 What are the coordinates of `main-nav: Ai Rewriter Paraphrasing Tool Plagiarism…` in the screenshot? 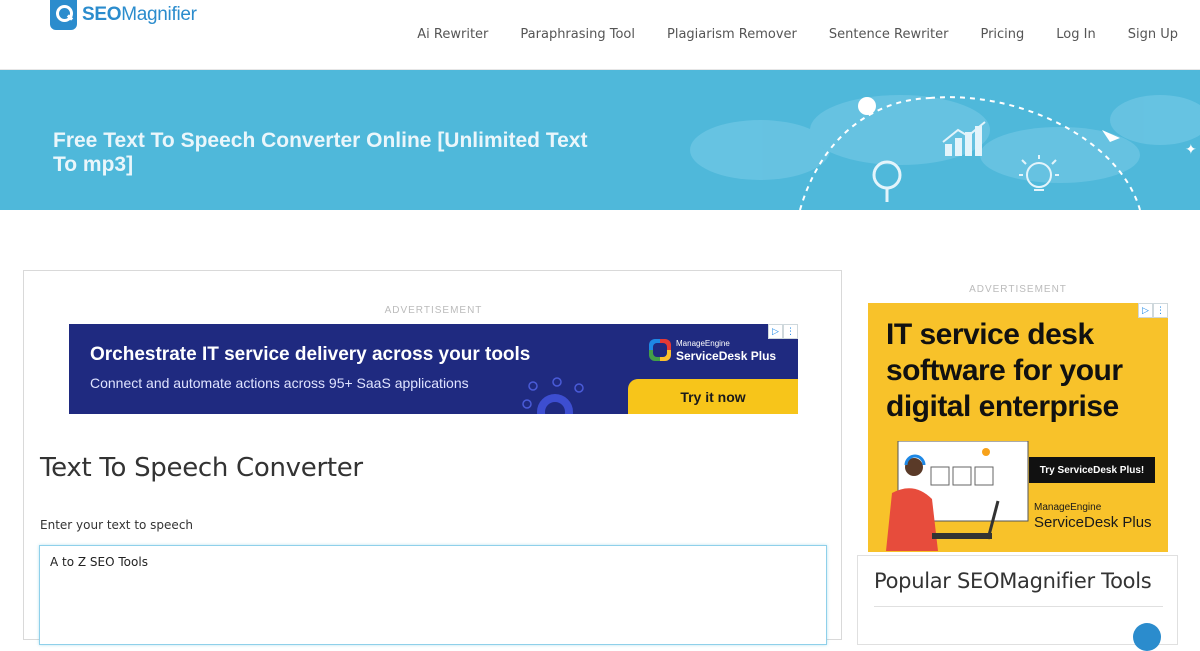 It's located at (781, 34).